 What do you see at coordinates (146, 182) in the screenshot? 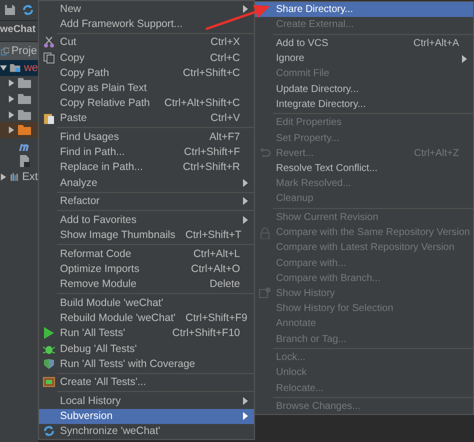
I see `menu-item: Analyze` at bounding box center [146, 182].